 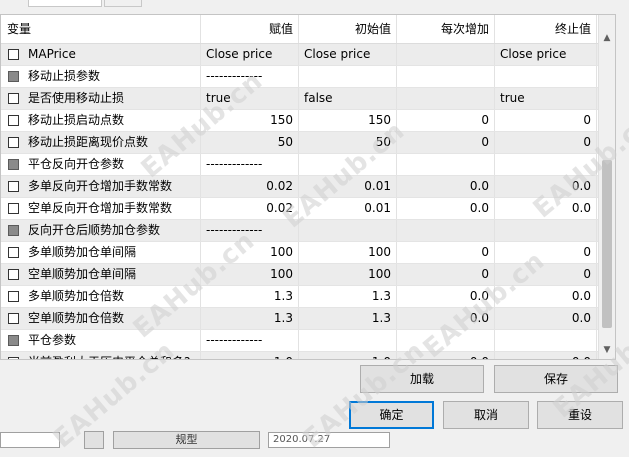 I want to click on table-row: 移动止损启动点数 150 150 0 0, so click(x=308, y=121).